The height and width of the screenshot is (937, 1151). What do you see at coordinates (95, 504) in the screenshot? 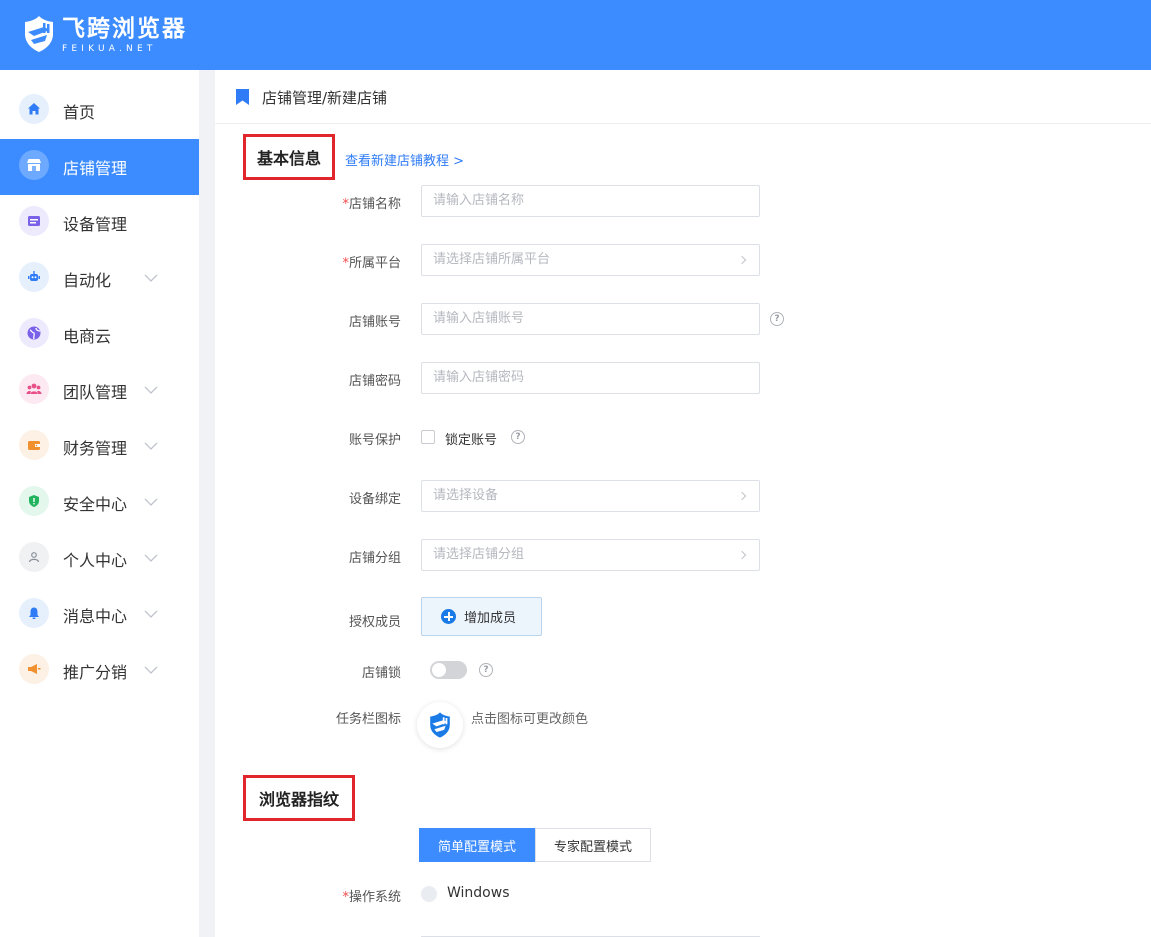
I see `sidebar-item-label: 安全中心` at bounding box center [95, 504].